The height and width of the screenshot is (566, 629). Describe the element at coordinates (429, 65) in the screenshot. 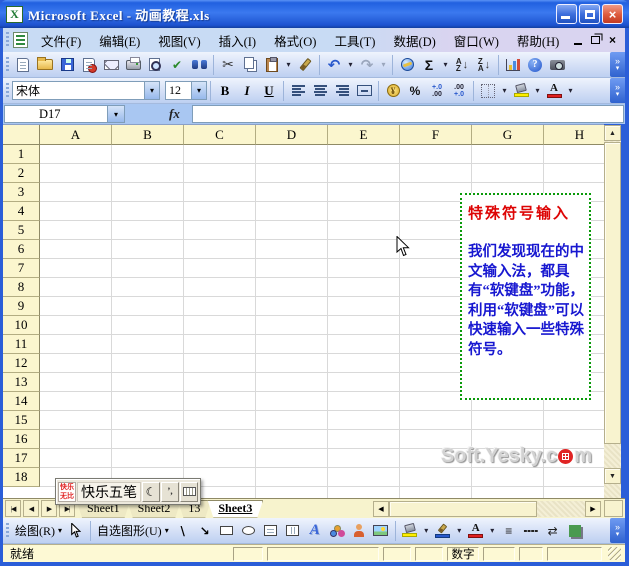

I see `autosum-button: Σ` at that location.